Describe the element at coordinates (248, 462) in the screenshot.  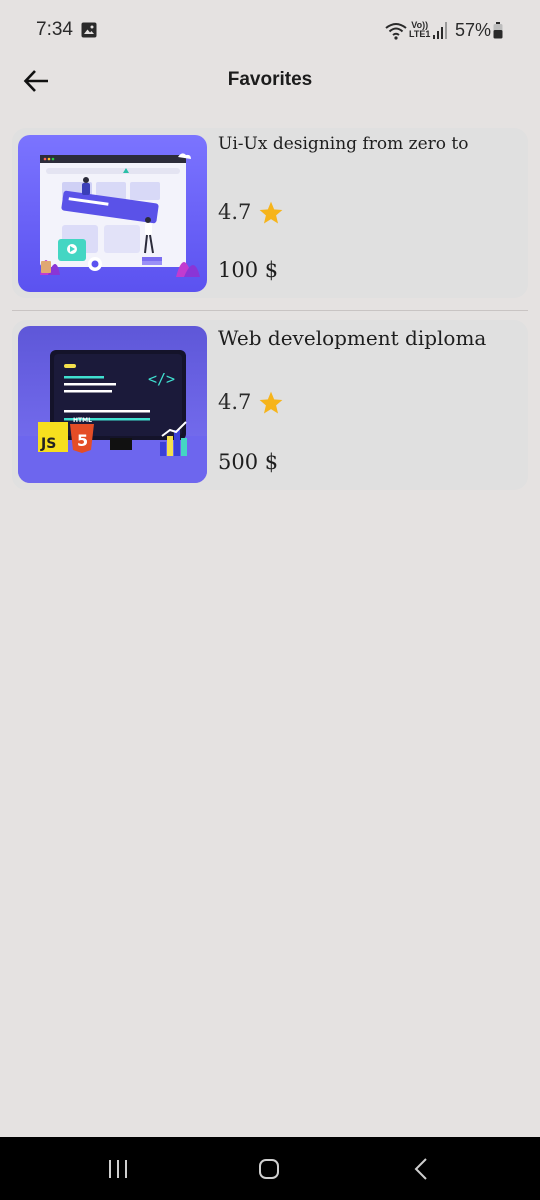
I see `course-price: 500 $` at that location.